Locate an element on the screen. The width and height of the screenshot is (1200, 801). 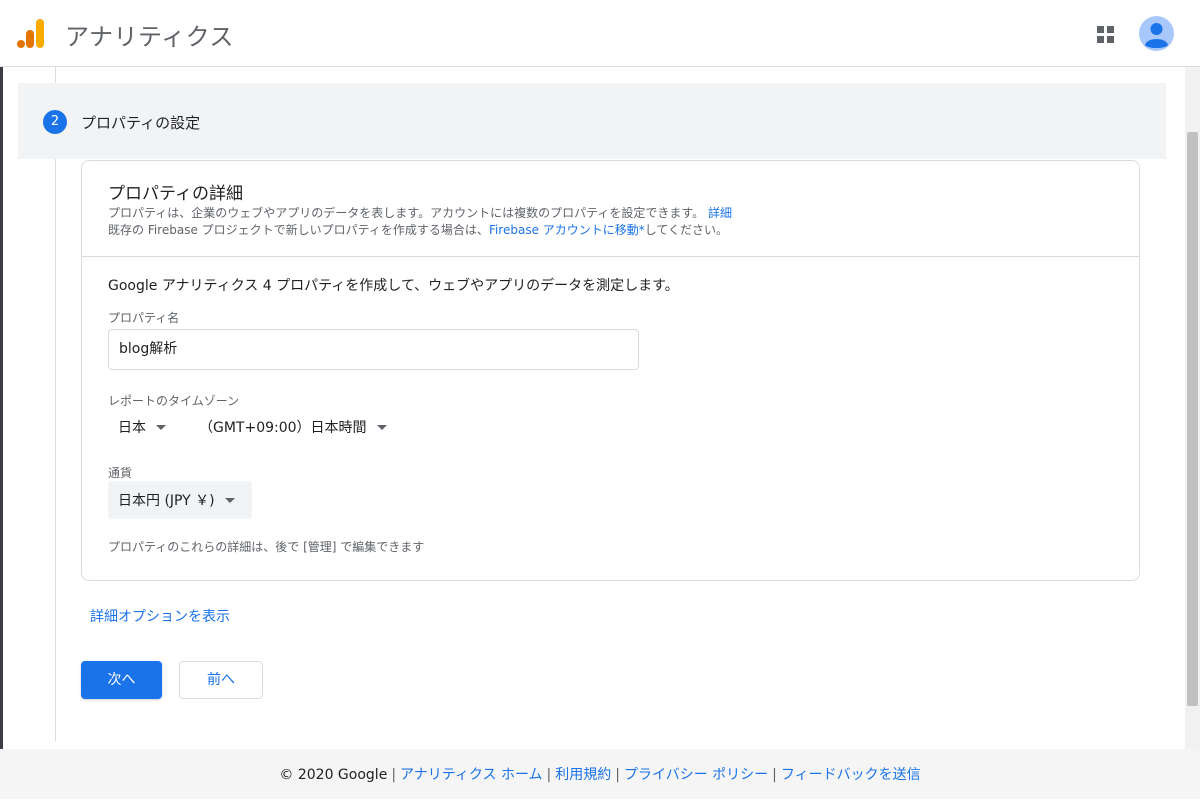
card-title: プロパティの詳細 is located at coordinates (175, 194).